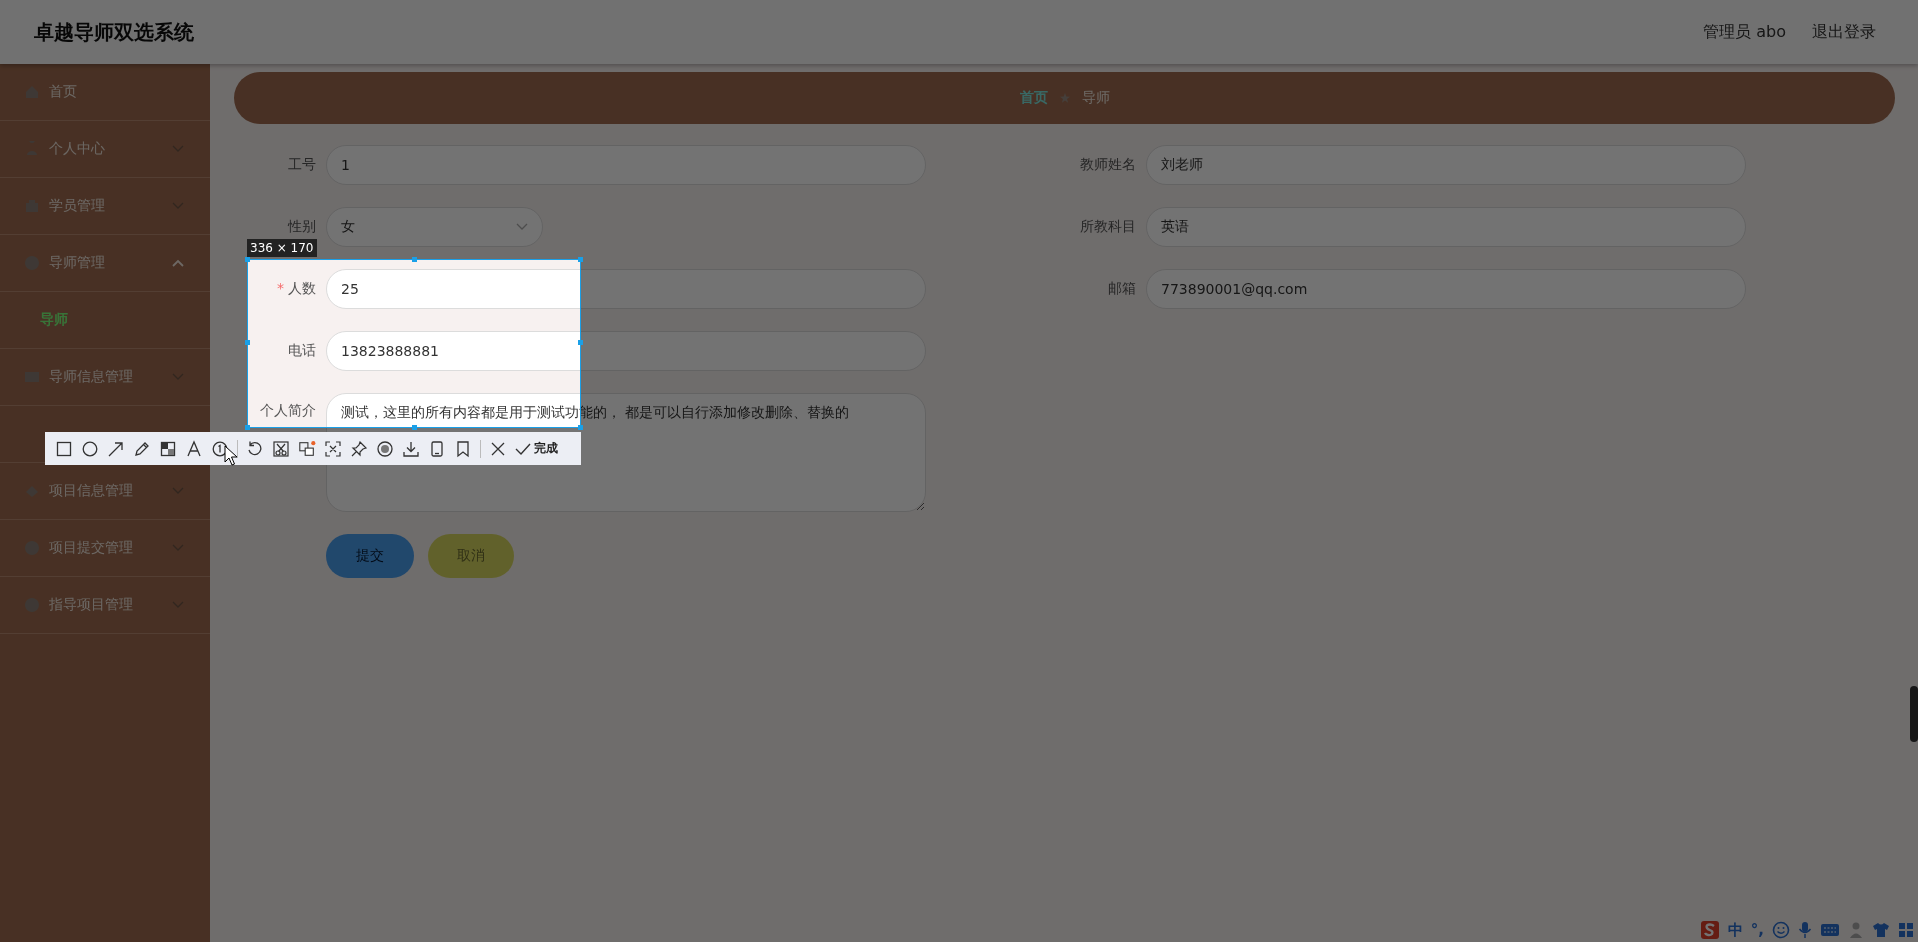 The height and width of the screenshot is (942, 1918). Describe the element at coordinates (1108, 227) in the screenshot. I see `field-label: 所教科目` at that location.